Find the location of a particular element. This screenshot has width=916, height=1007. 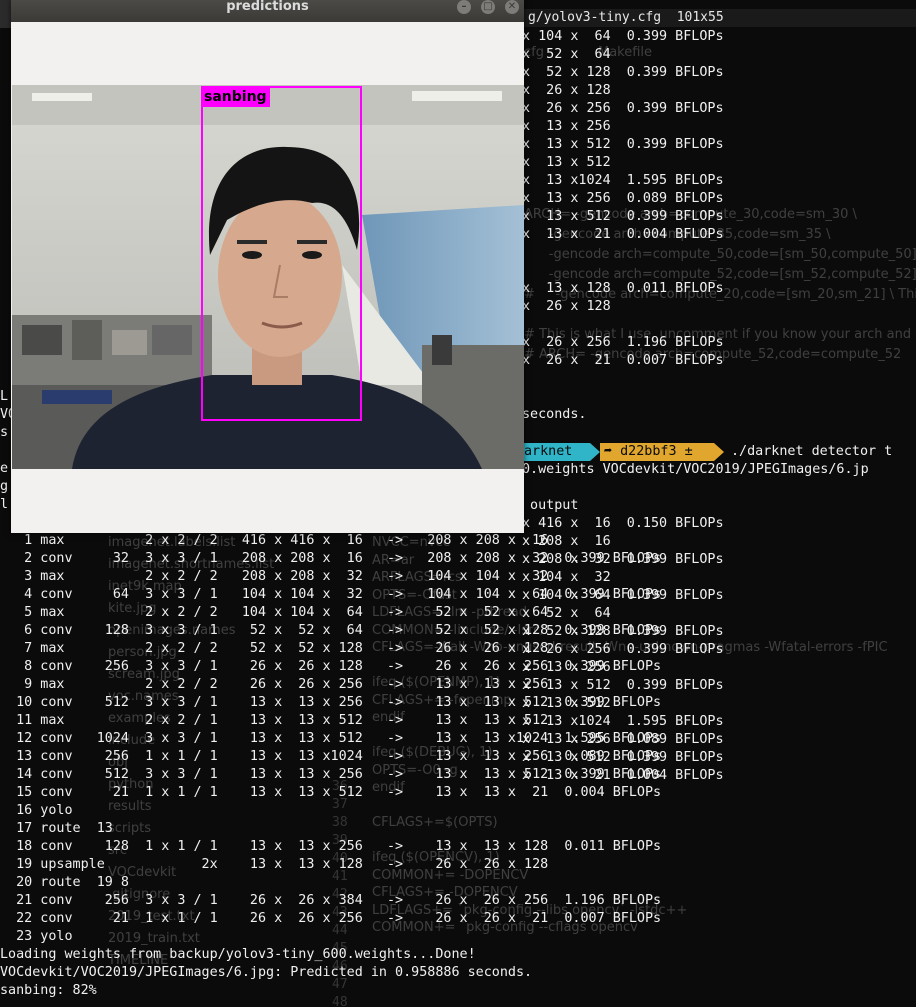

right-terminal-line: output is located at coordinates (550, 505).